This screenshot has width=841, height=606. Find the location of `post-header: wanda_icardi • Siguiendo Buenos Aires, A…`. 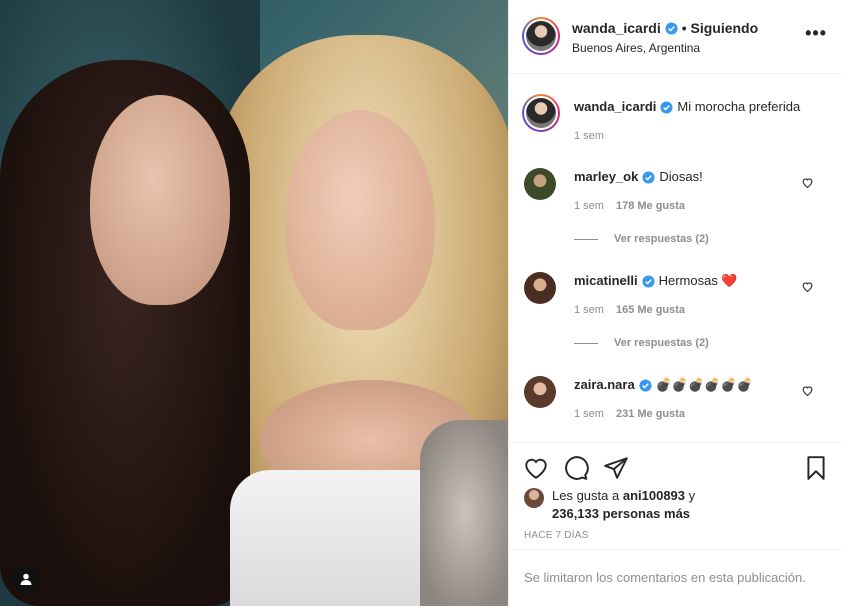

post-header: wanda_icardi • Siguiendo Buenos Aires, A… is located at coordinates (675, 37).